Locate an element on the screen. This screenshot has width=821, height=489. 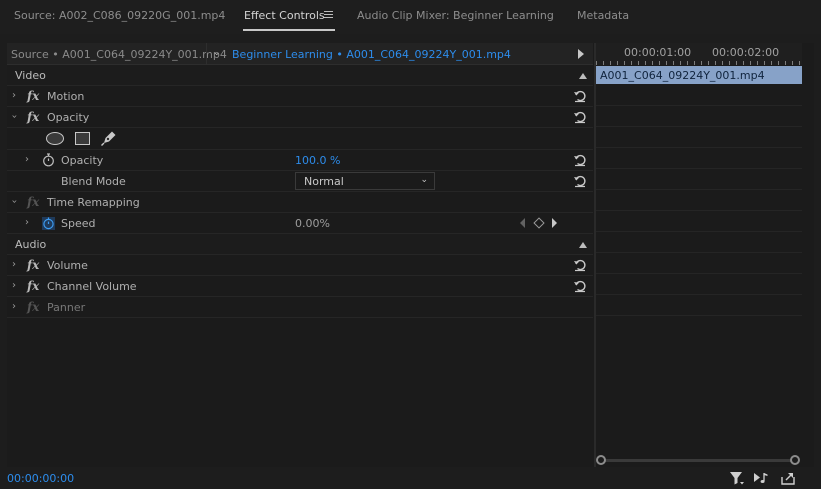
effect-label-volume: Volume is located at coordinates (67, 265).